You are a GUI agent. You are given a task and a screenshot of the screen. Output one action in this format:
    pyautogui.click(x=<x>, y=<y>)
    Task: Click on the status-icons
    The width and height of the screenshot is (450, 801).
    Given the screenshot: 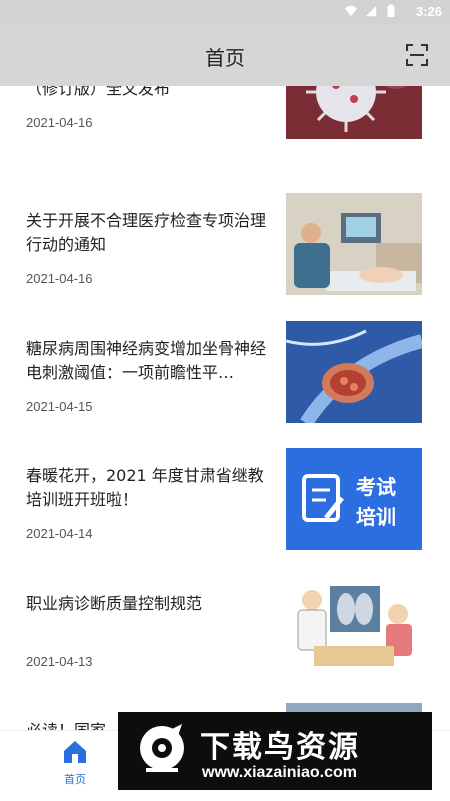 What is the action you would take?
    pyautogui.click(x=371, y=11)
    